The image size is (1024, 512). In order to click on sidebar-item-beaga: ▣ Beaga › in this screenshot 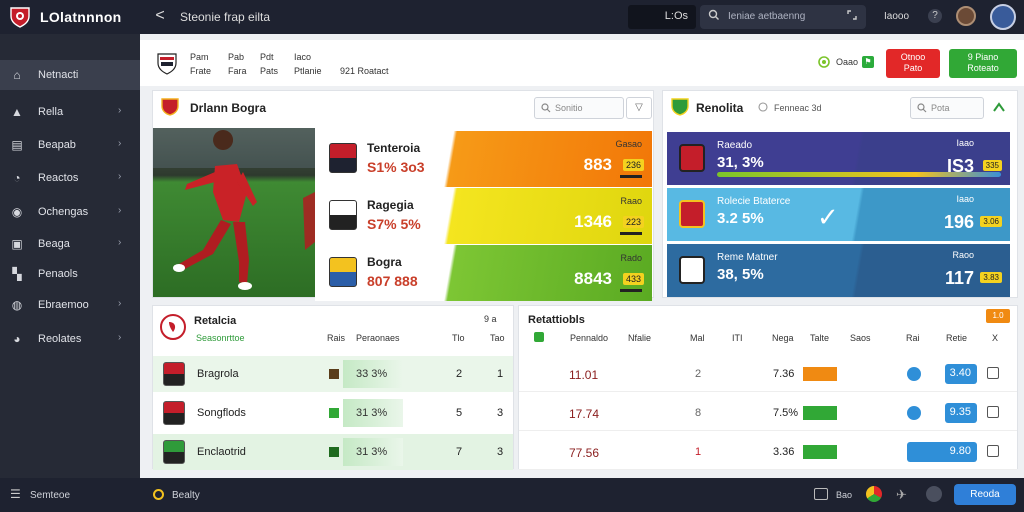, I will do `click(70, 244)`.